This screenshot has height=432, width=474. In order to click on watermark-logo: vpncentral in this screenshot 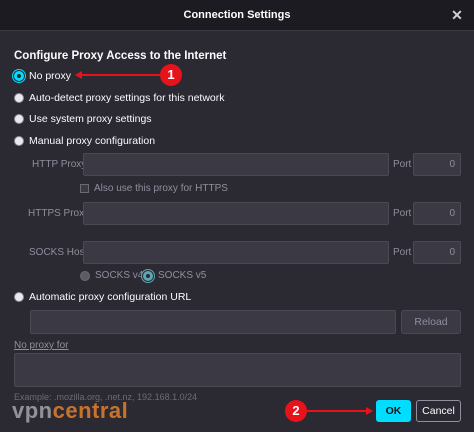, I will do `click(70, 411)`.